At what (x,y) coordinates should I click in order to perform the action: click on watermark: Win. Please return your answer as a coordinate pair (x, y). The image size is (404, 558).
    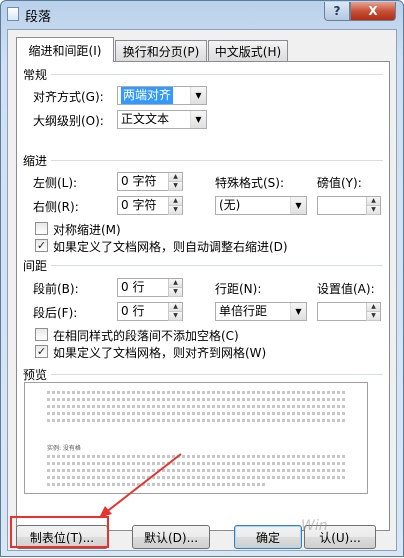
    Looking at the image, I should click on (314, 526).